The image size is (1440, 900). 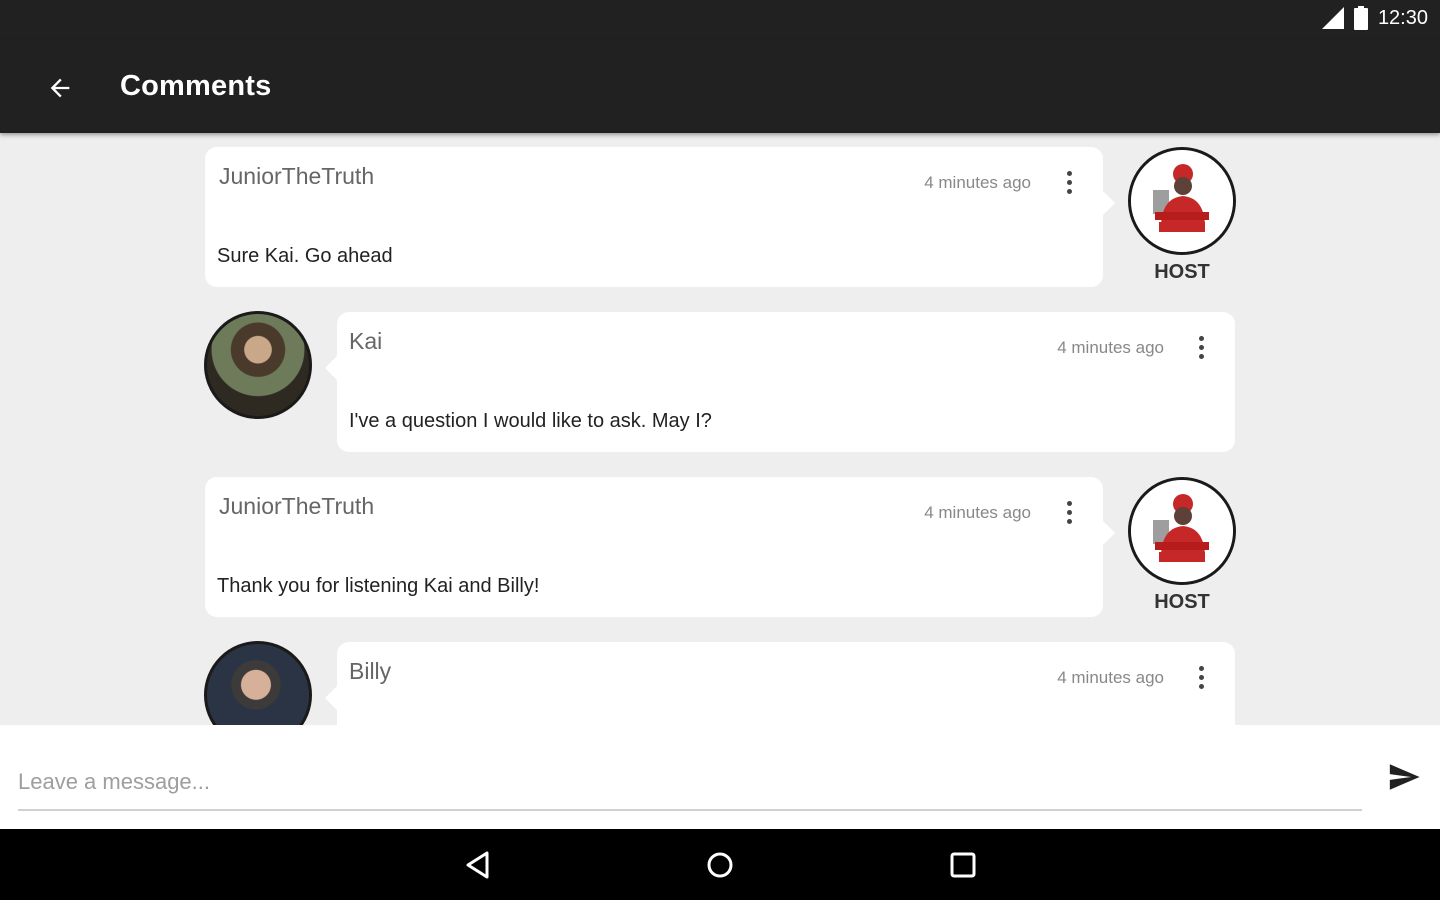 I want to click on signal-icon, so click(x=1332, y=18).